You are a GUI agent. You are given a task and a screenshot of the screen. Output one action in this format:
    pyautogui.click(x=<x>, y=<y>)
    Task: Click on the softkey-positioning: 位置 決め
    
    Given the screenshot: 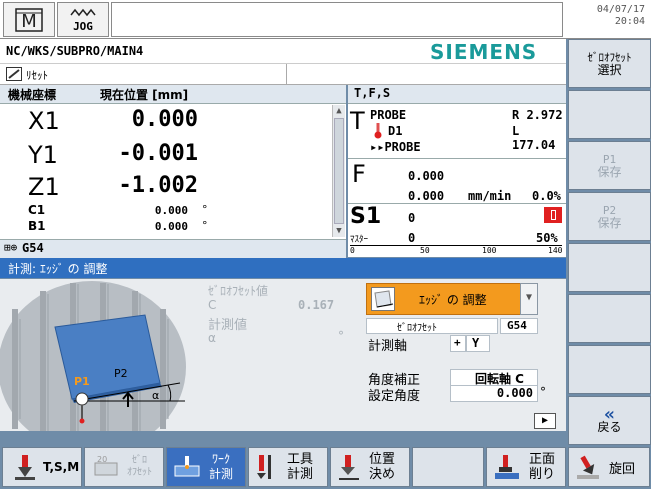 What is the action you would take?
    pyautogui.click(x=370, y=467)
    